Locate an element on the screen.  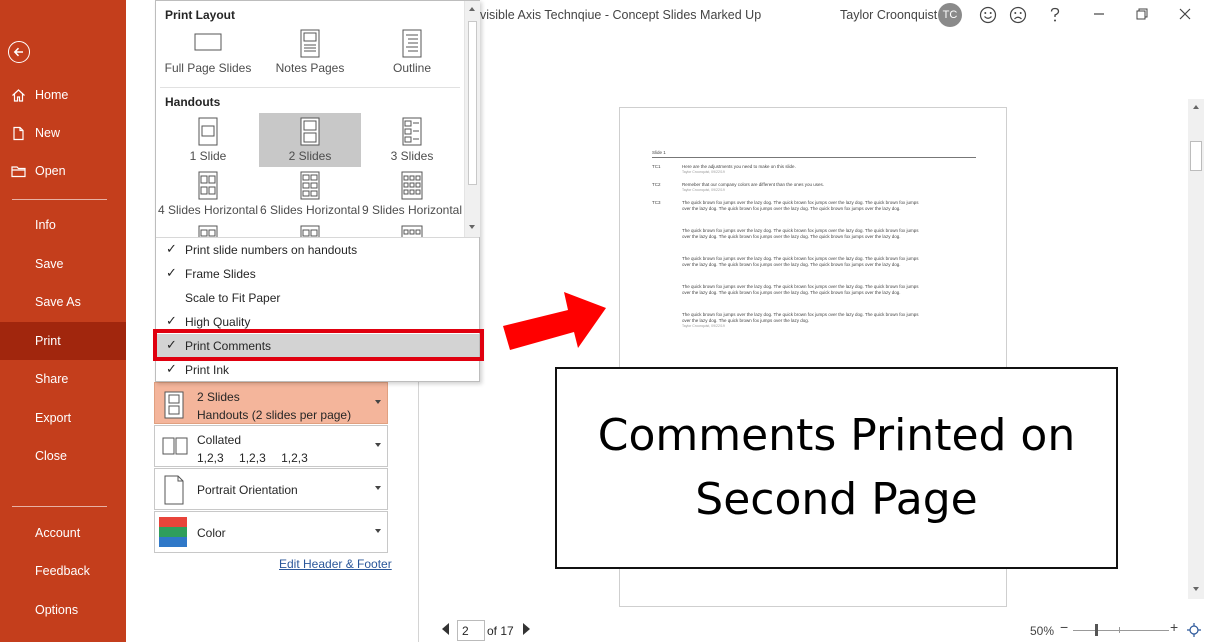
page-count-label: of 17 is located at coordinates (500, 631).